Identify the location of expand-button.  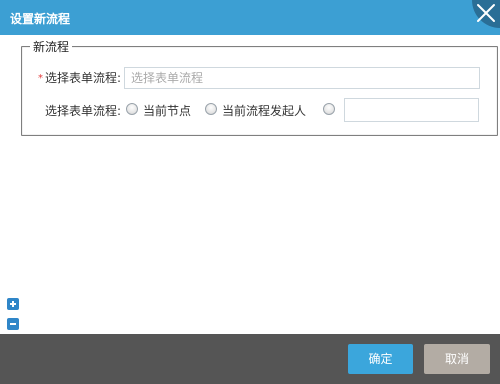
(13, 304).